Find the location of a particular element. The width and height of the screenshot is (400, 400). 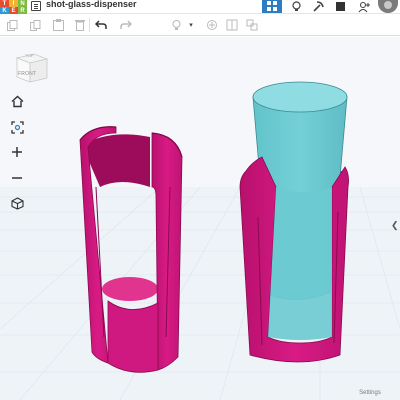

undo-icon is located at coordinates (101, 25).